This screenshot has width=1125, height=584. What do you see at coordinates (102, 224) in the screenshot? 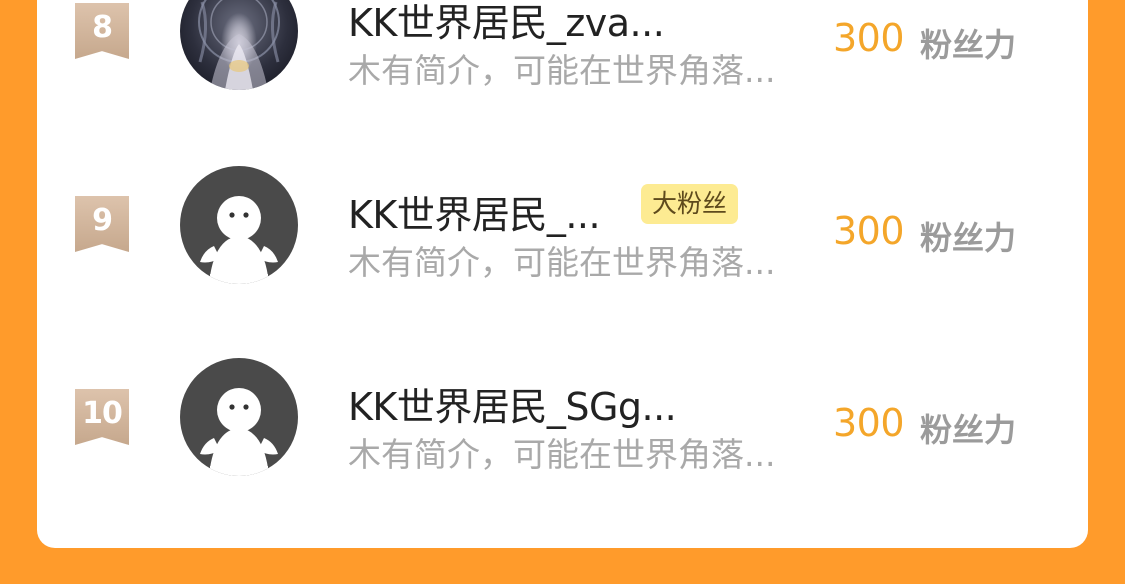
I see `rank-ribbon: 9` at bounding box center [102, 224].